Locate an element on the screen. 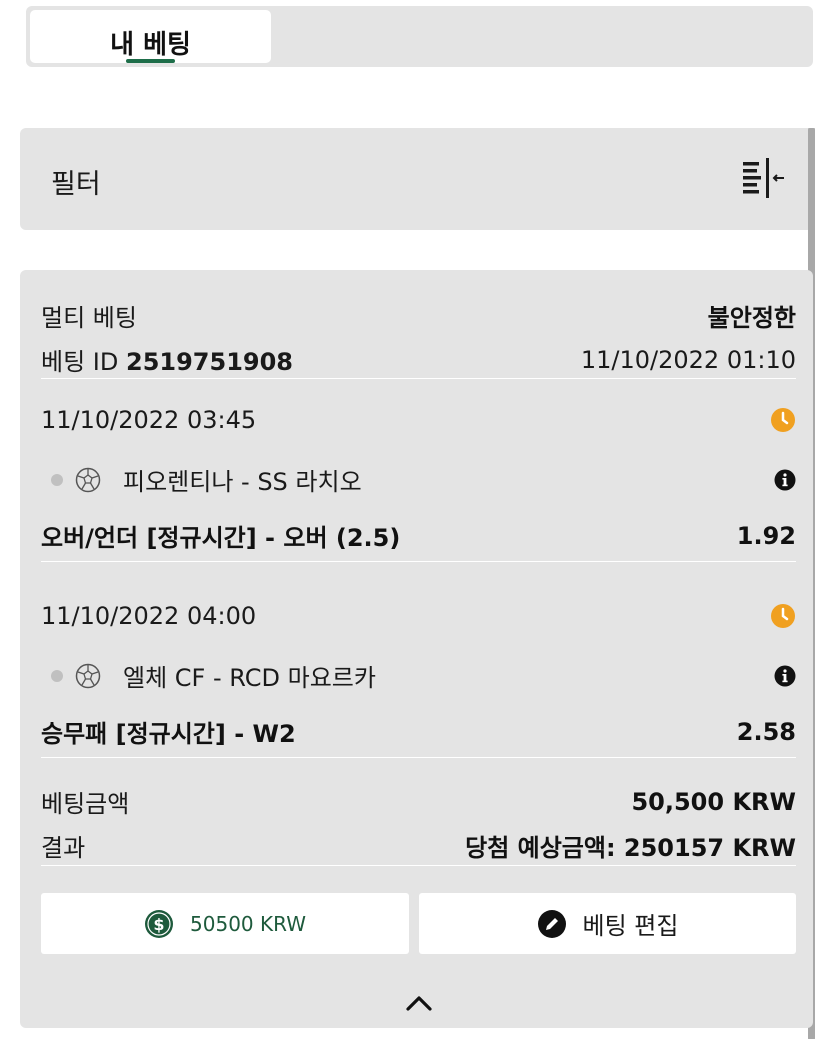 The height and width of the screenshot is (1039, 835). result-row: 결과 당첨 예상금액: 250157 KRW is located at coordinates (418, 845).